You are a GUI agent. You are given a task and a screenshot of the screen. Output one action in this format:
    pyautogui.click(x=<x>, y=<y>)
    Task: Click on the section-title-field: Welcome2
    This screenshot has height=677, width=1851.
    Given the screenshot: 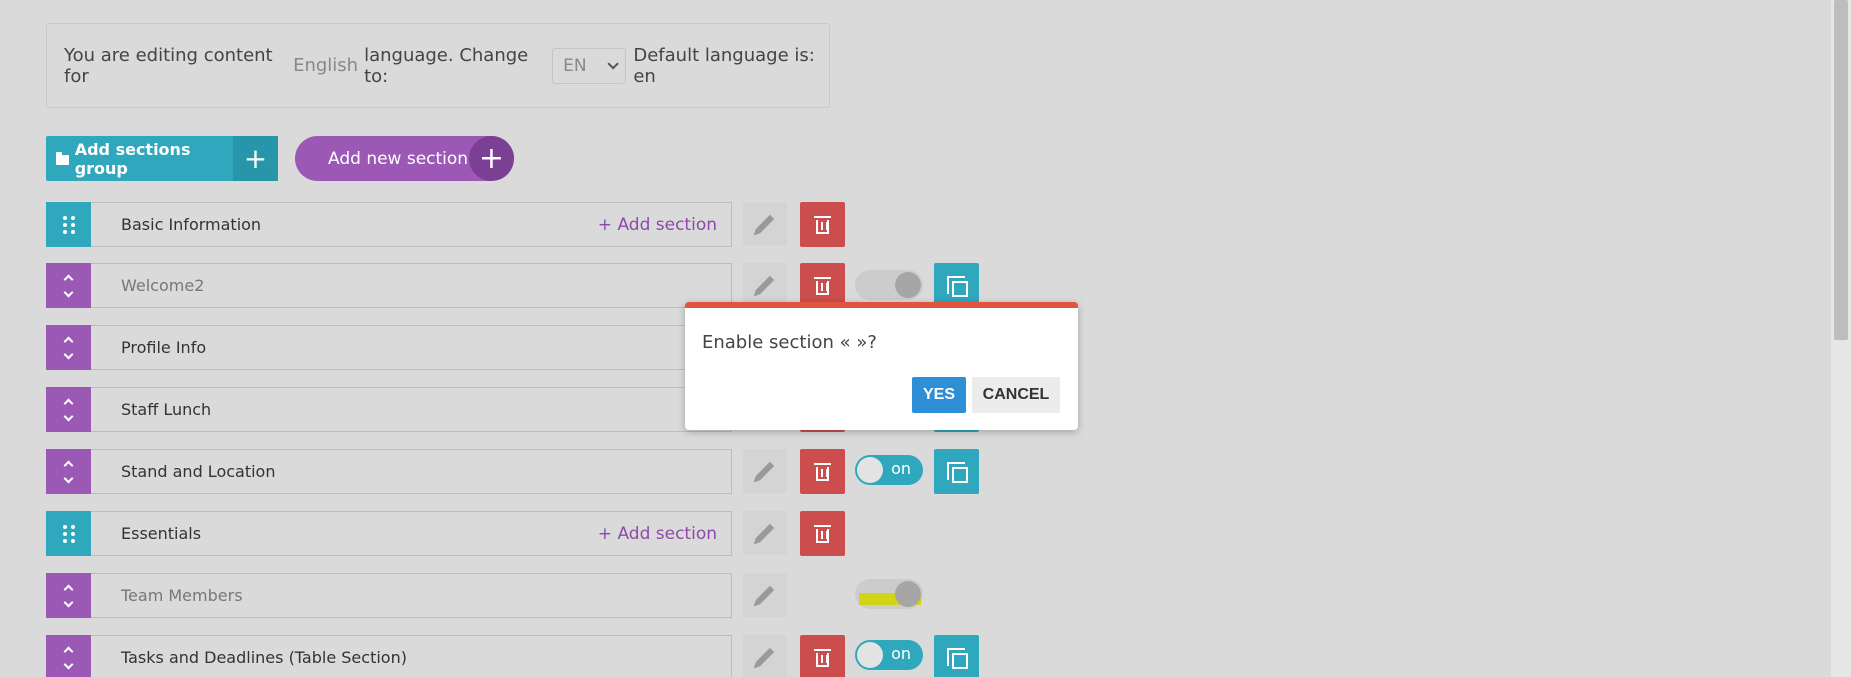 What is the action you would take?
    pyautogui.click(x=411, y=285)
    